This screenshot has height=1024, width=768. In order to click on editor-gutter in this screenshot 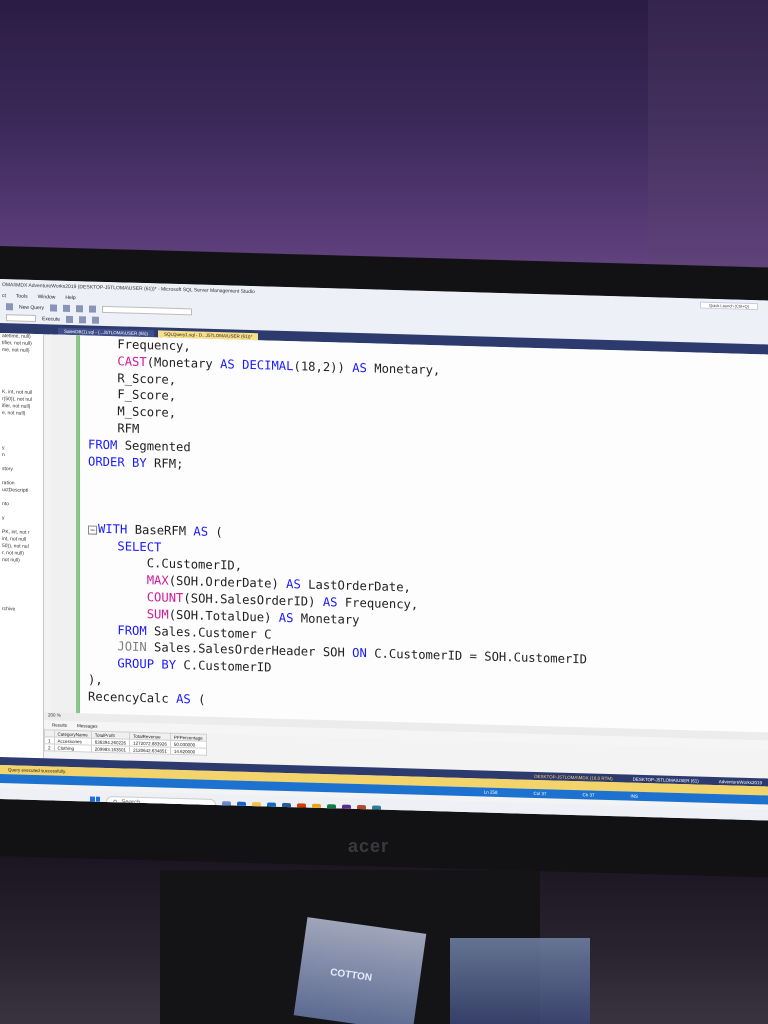, I will do `click(65, 524)`.